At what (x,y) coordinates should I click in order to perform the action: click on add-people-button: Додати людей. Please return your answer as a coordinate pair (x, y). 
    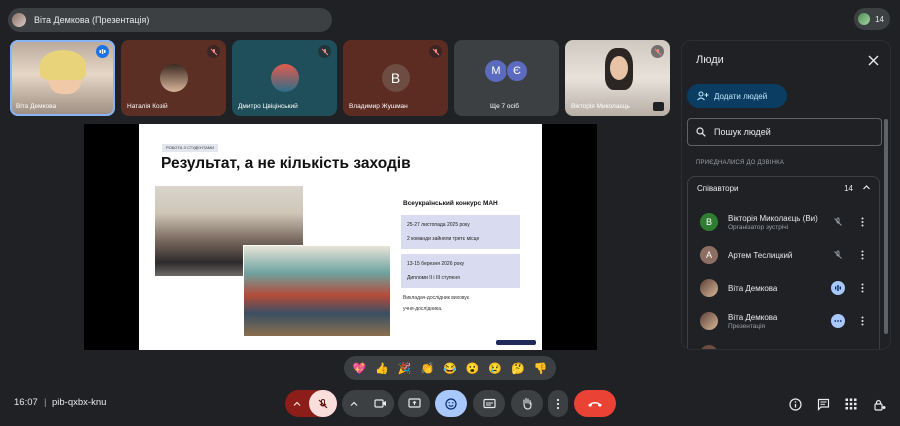
    Looking at the image, I should click on (737, 96).